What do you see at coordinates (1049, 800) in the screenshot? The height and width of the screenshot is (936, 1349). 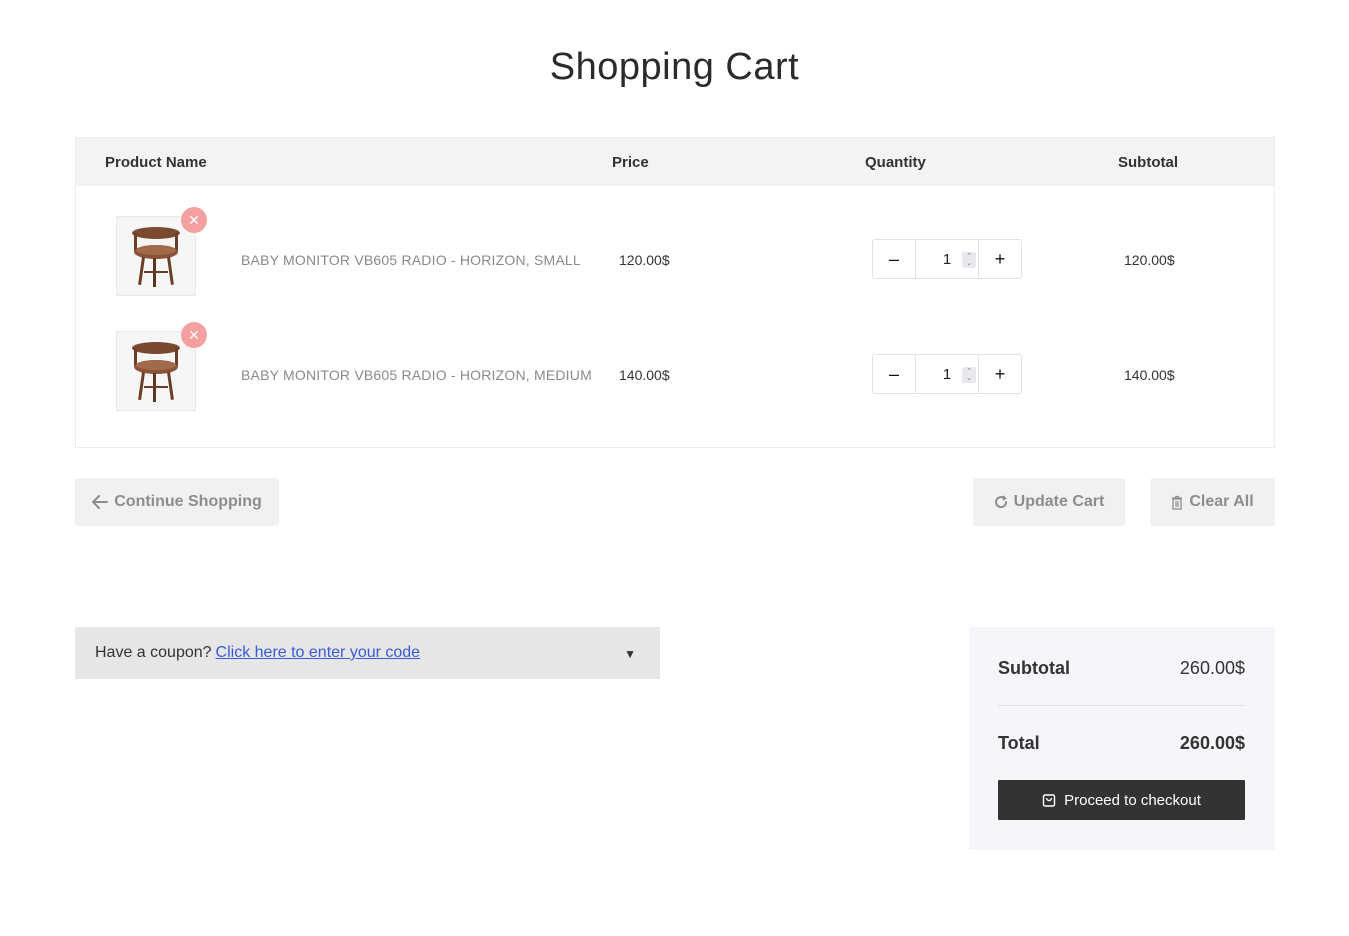 I see `shopping-bag-icon` at bounding box center [1049, 800].